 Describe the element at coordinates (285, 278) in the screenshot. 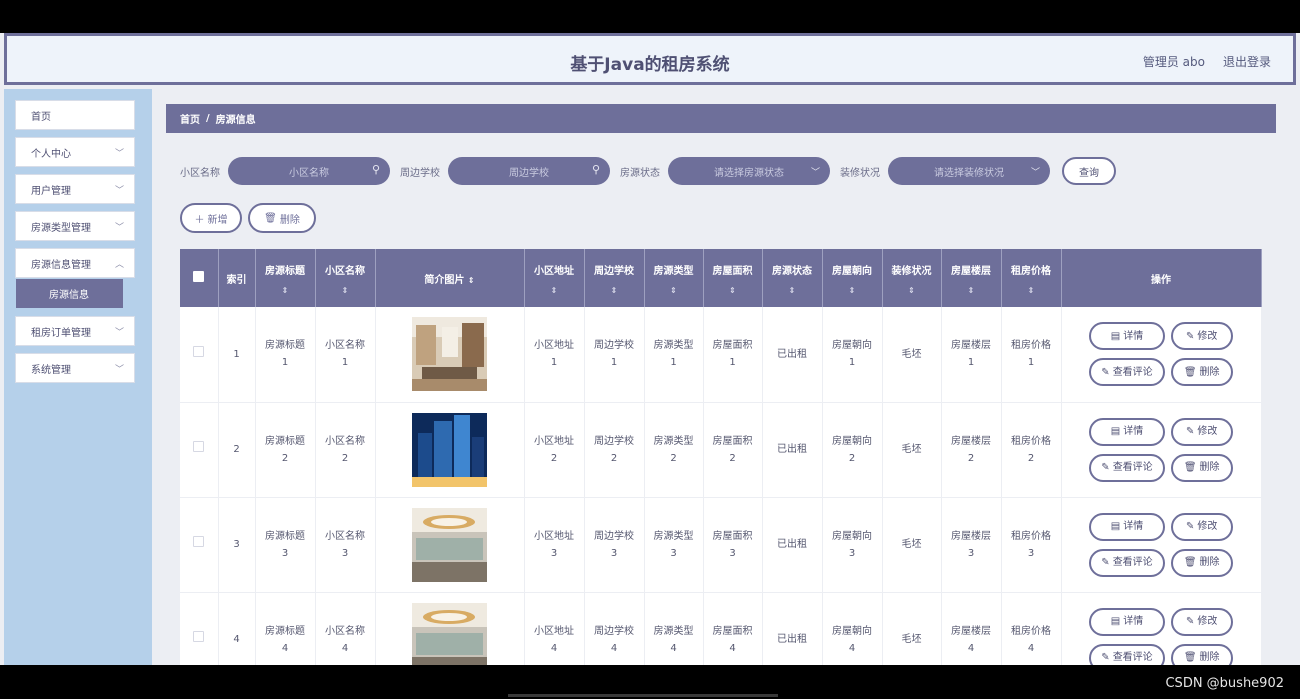

I see `header-title: 房源标题 ⇕` at that location.